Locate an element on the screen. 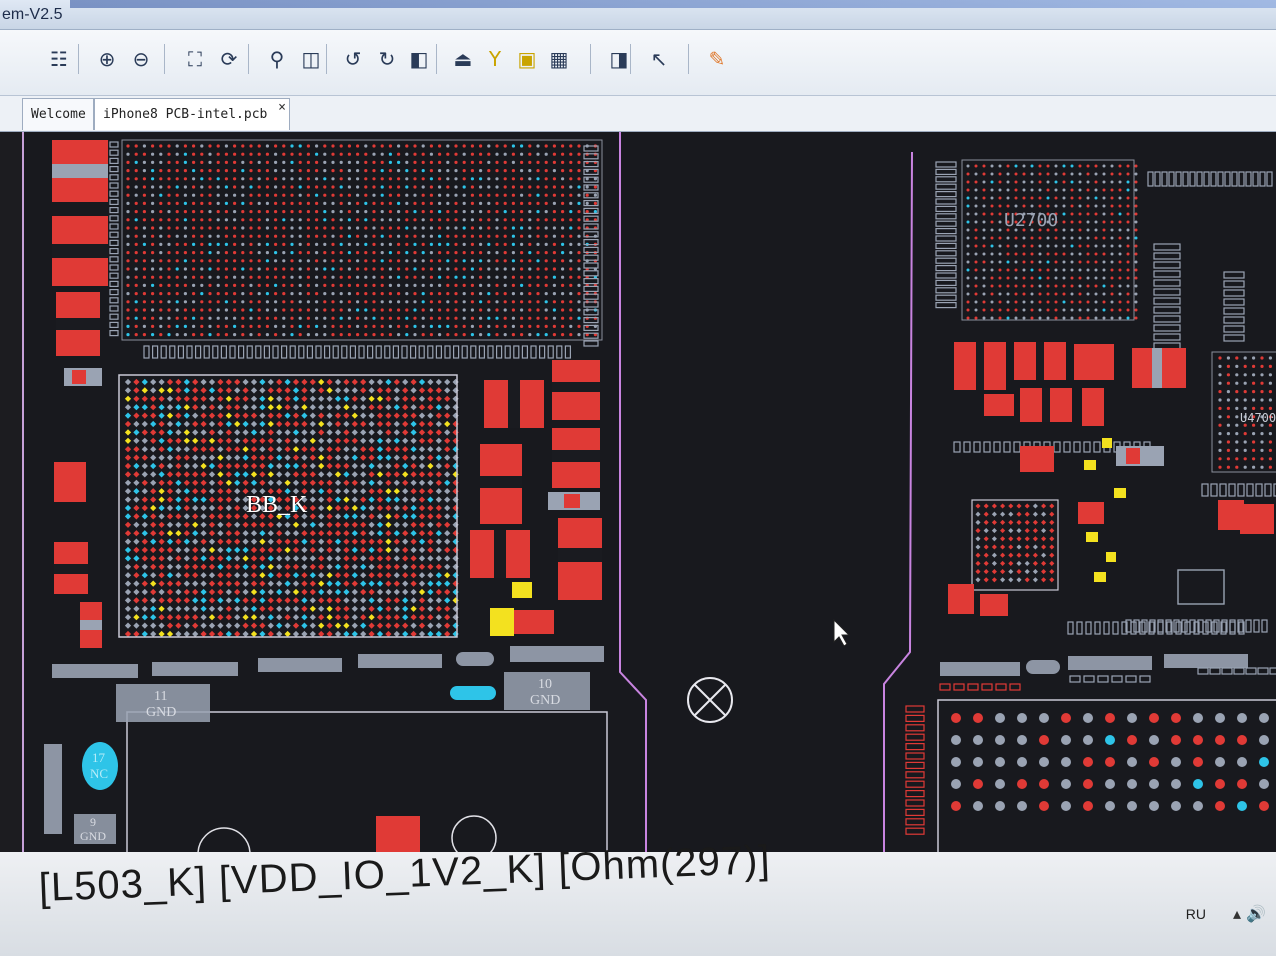  layers-tree-icon: ☷ is located at coordinates (59, 59).